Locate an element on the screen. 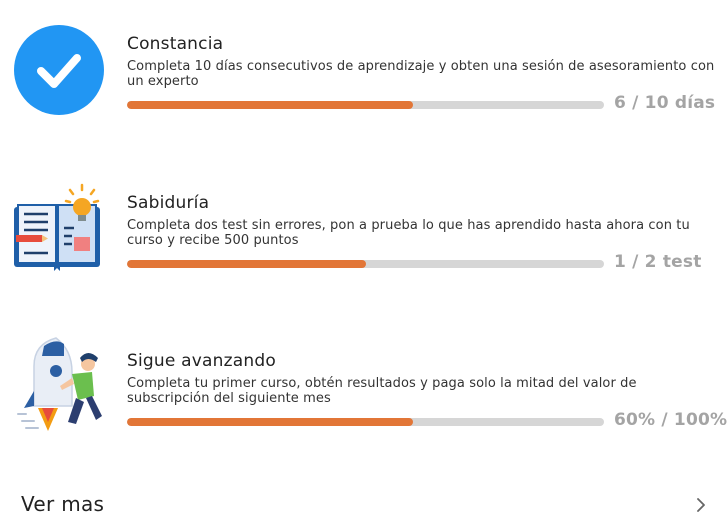 This screenshot has width=727, height=532. achievement-progress: 6 / 10 días is located at coordinates (423, 104).